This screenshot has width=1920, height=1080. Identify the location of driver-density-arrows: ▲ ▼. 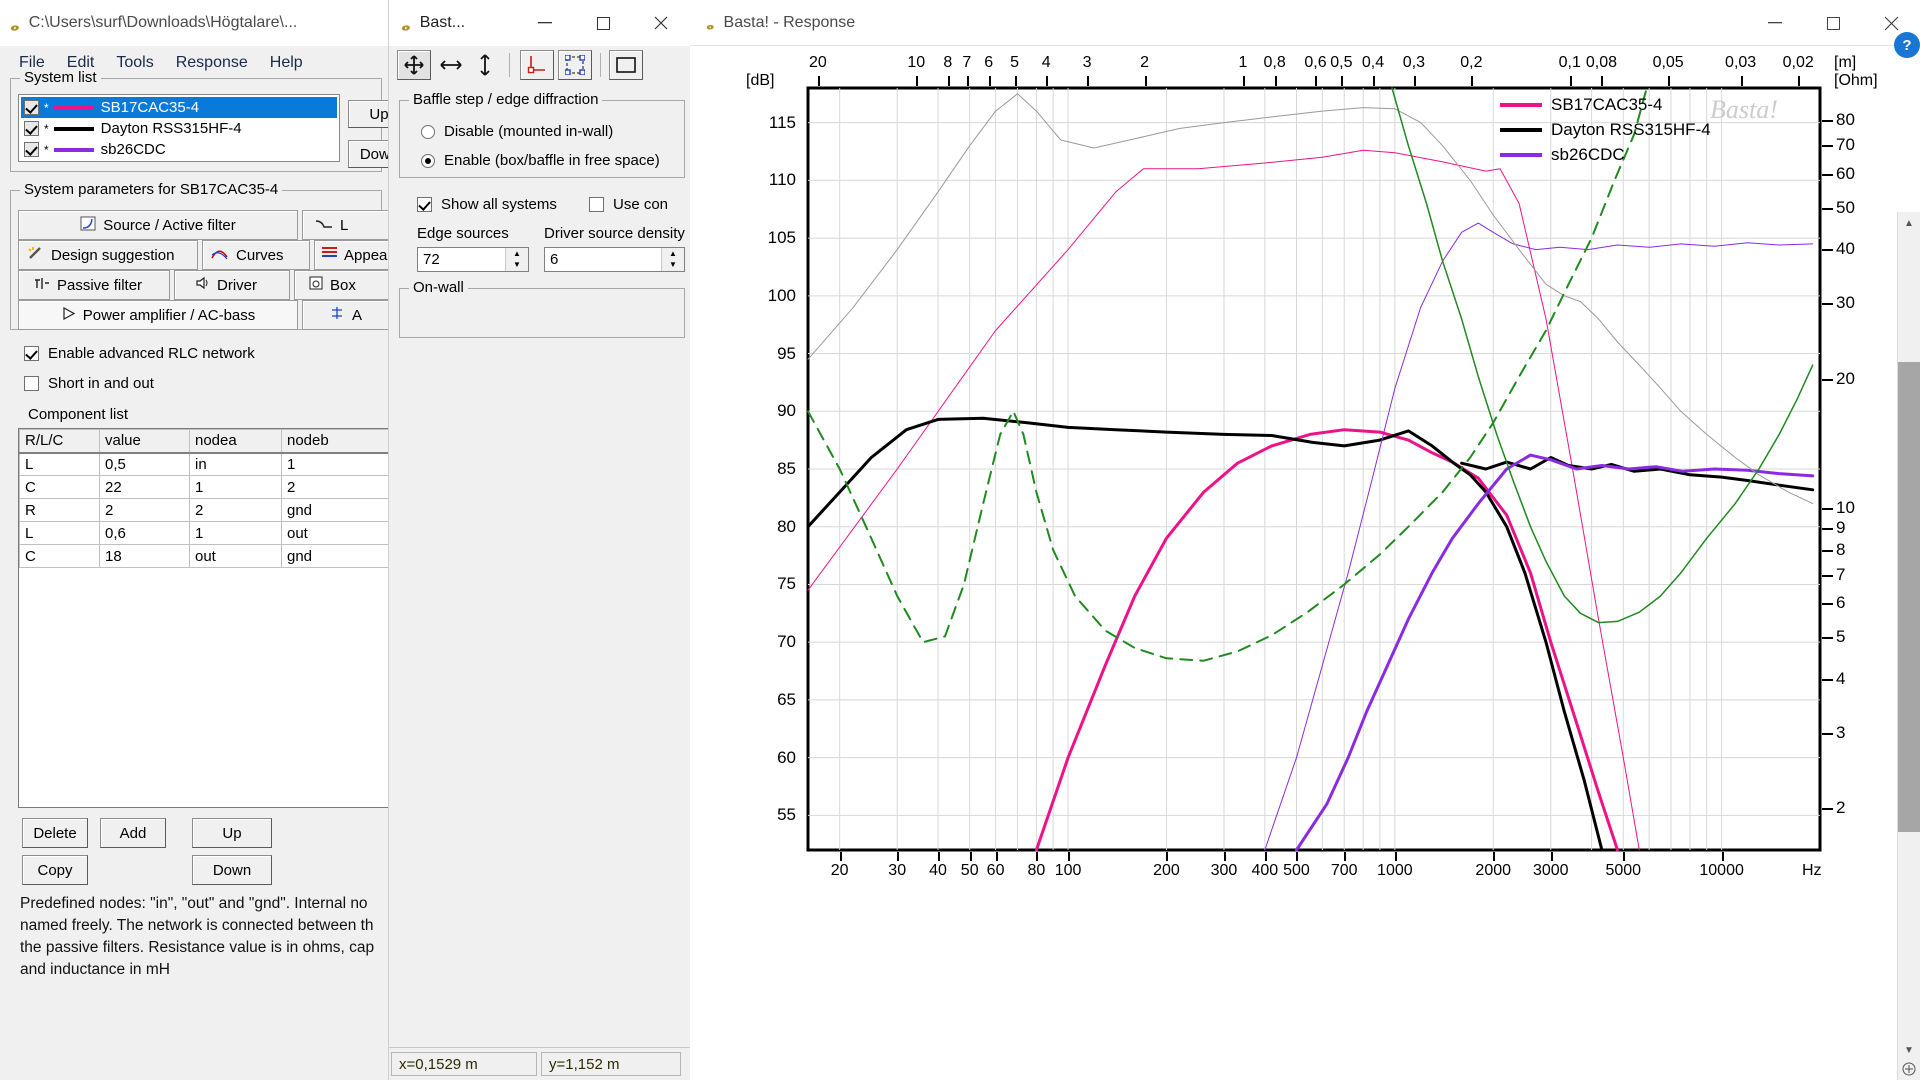
(672, 259).